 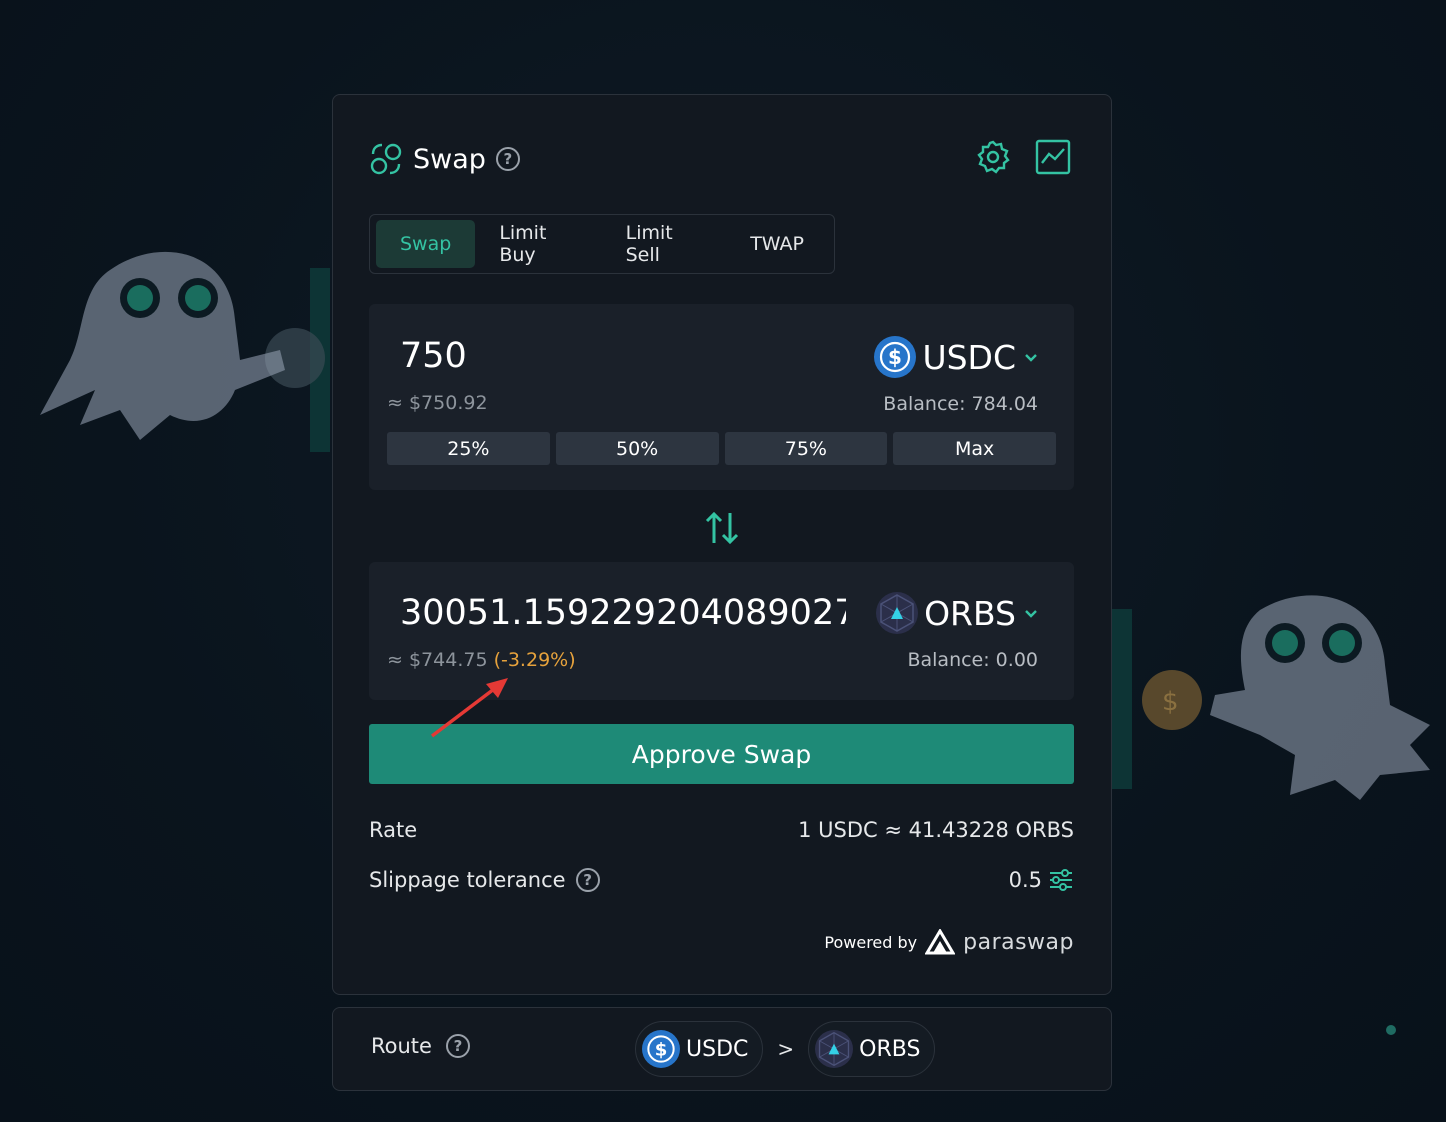 I want to click on percent-25-button: 25%, so click(x=468, y=448).